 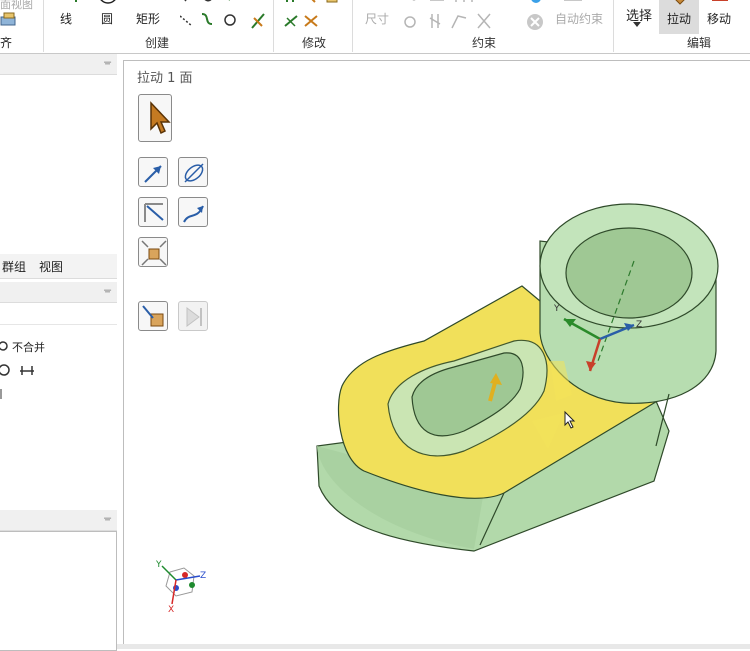 What do you see at coordinates (66, 18) in the screenshot?
I see `line-button: 线` at bounding box center [66, 18].